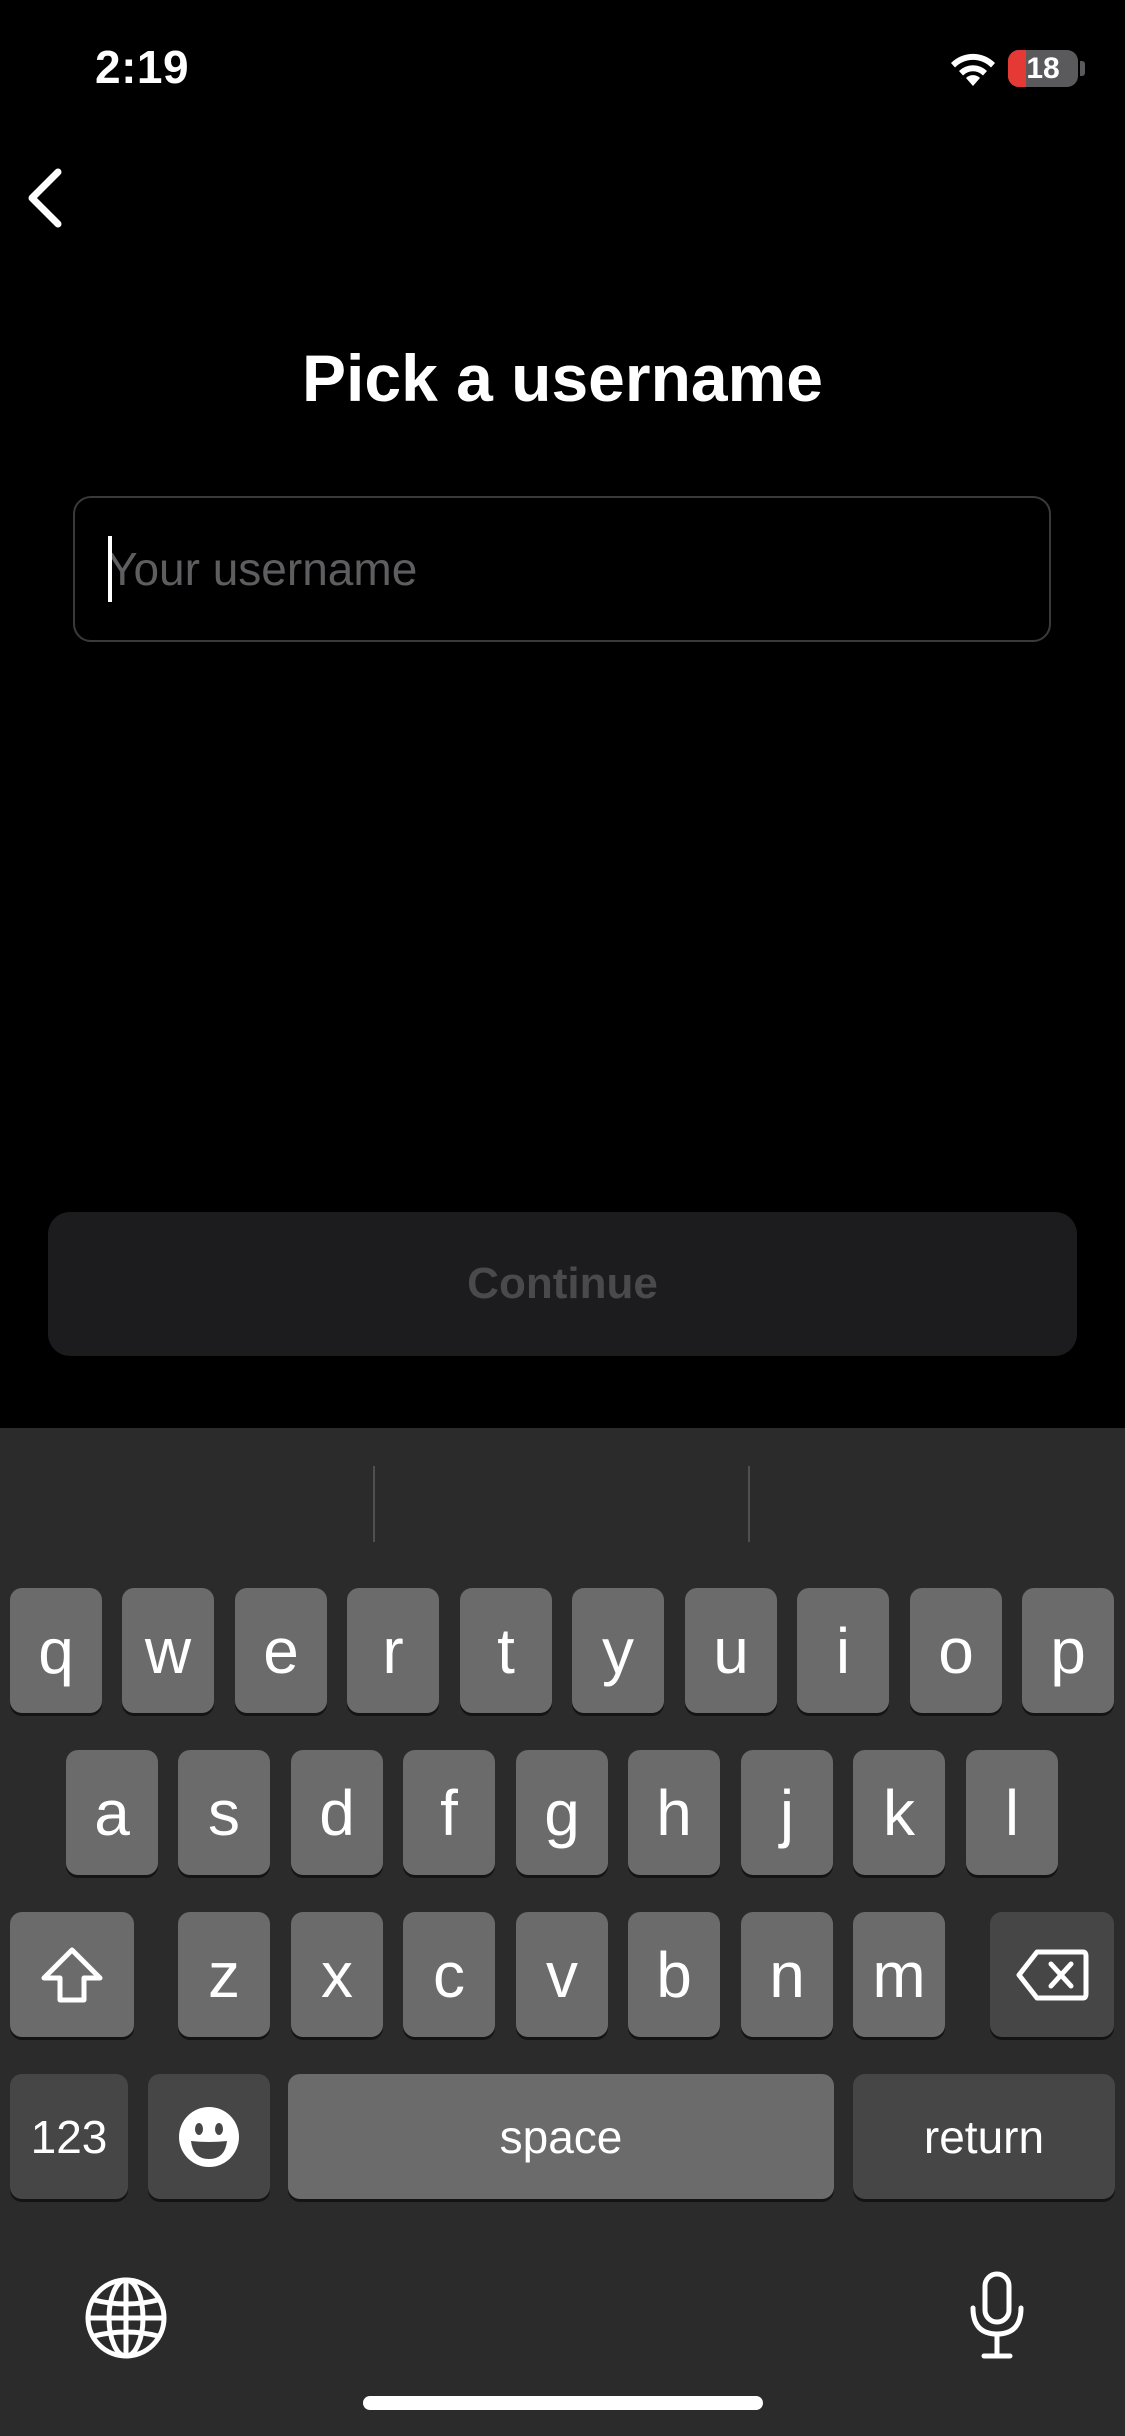 The width and height of the screenshot is (1125, 2436). I want to click on backspace-icon, so click(1052, 1974).